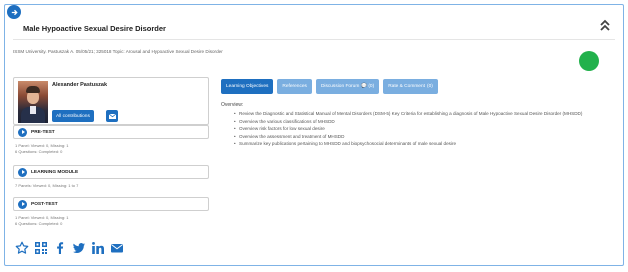 Image resolution: width=628 pixels, height=272 pixels. I want to click on email-icon, so click(117, 248).